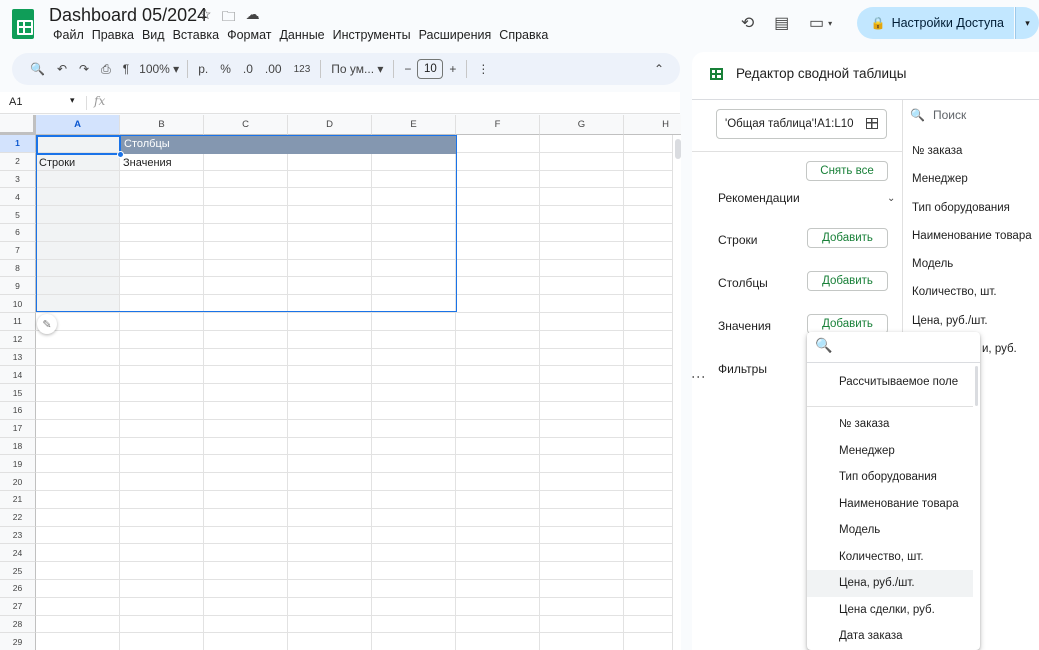 The image size is (1039, 650). What do you see at coordinates (273, 69) in the screenshot?
I see `increase-decimal-button: .00` at bounding box center [273, 69].